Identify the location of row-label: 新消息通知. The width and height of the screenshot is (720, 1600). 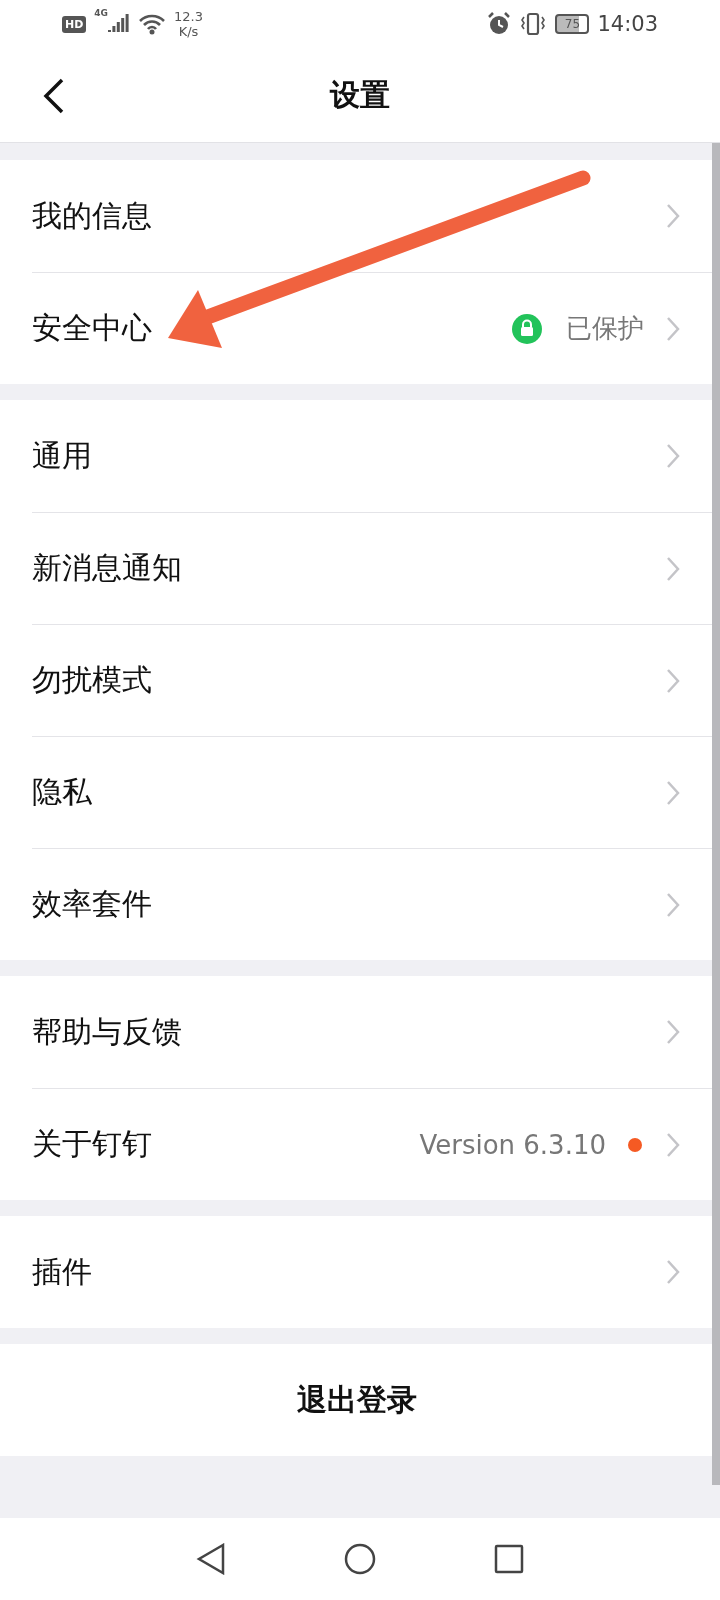
(107, 568).